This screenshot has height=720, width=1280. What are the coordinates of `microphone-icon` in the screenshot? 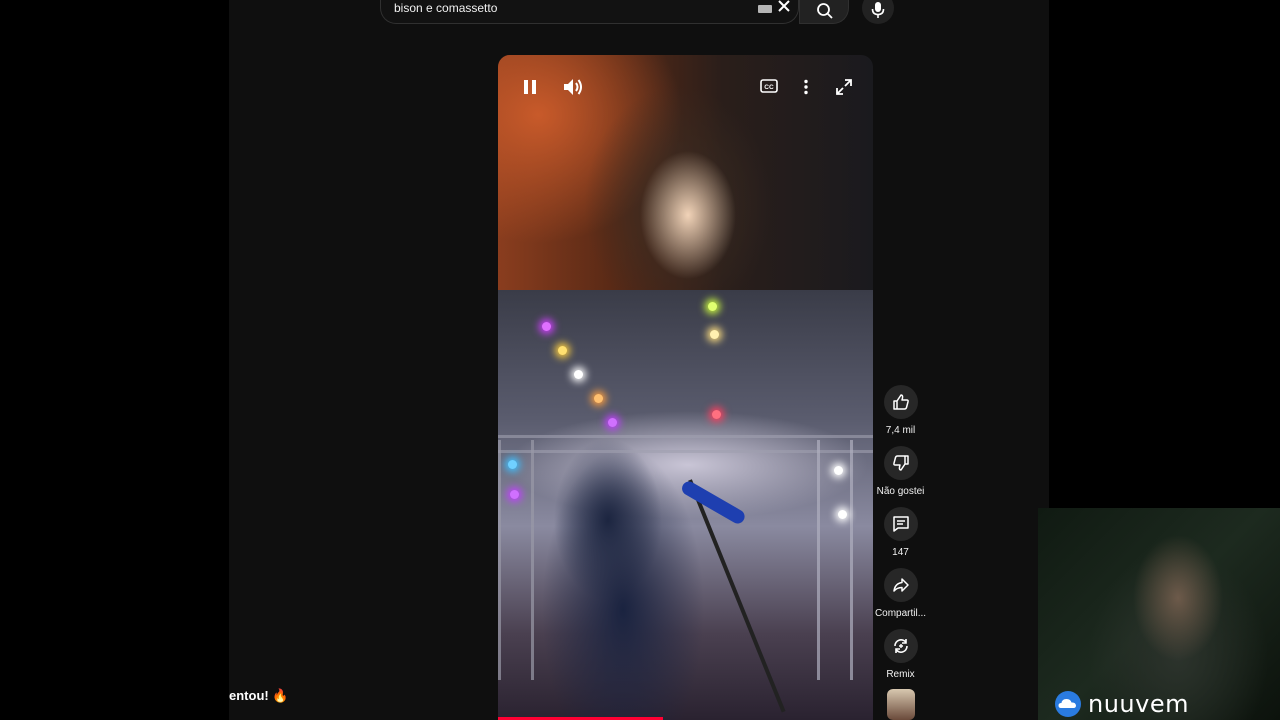 It's located at (878, 10).